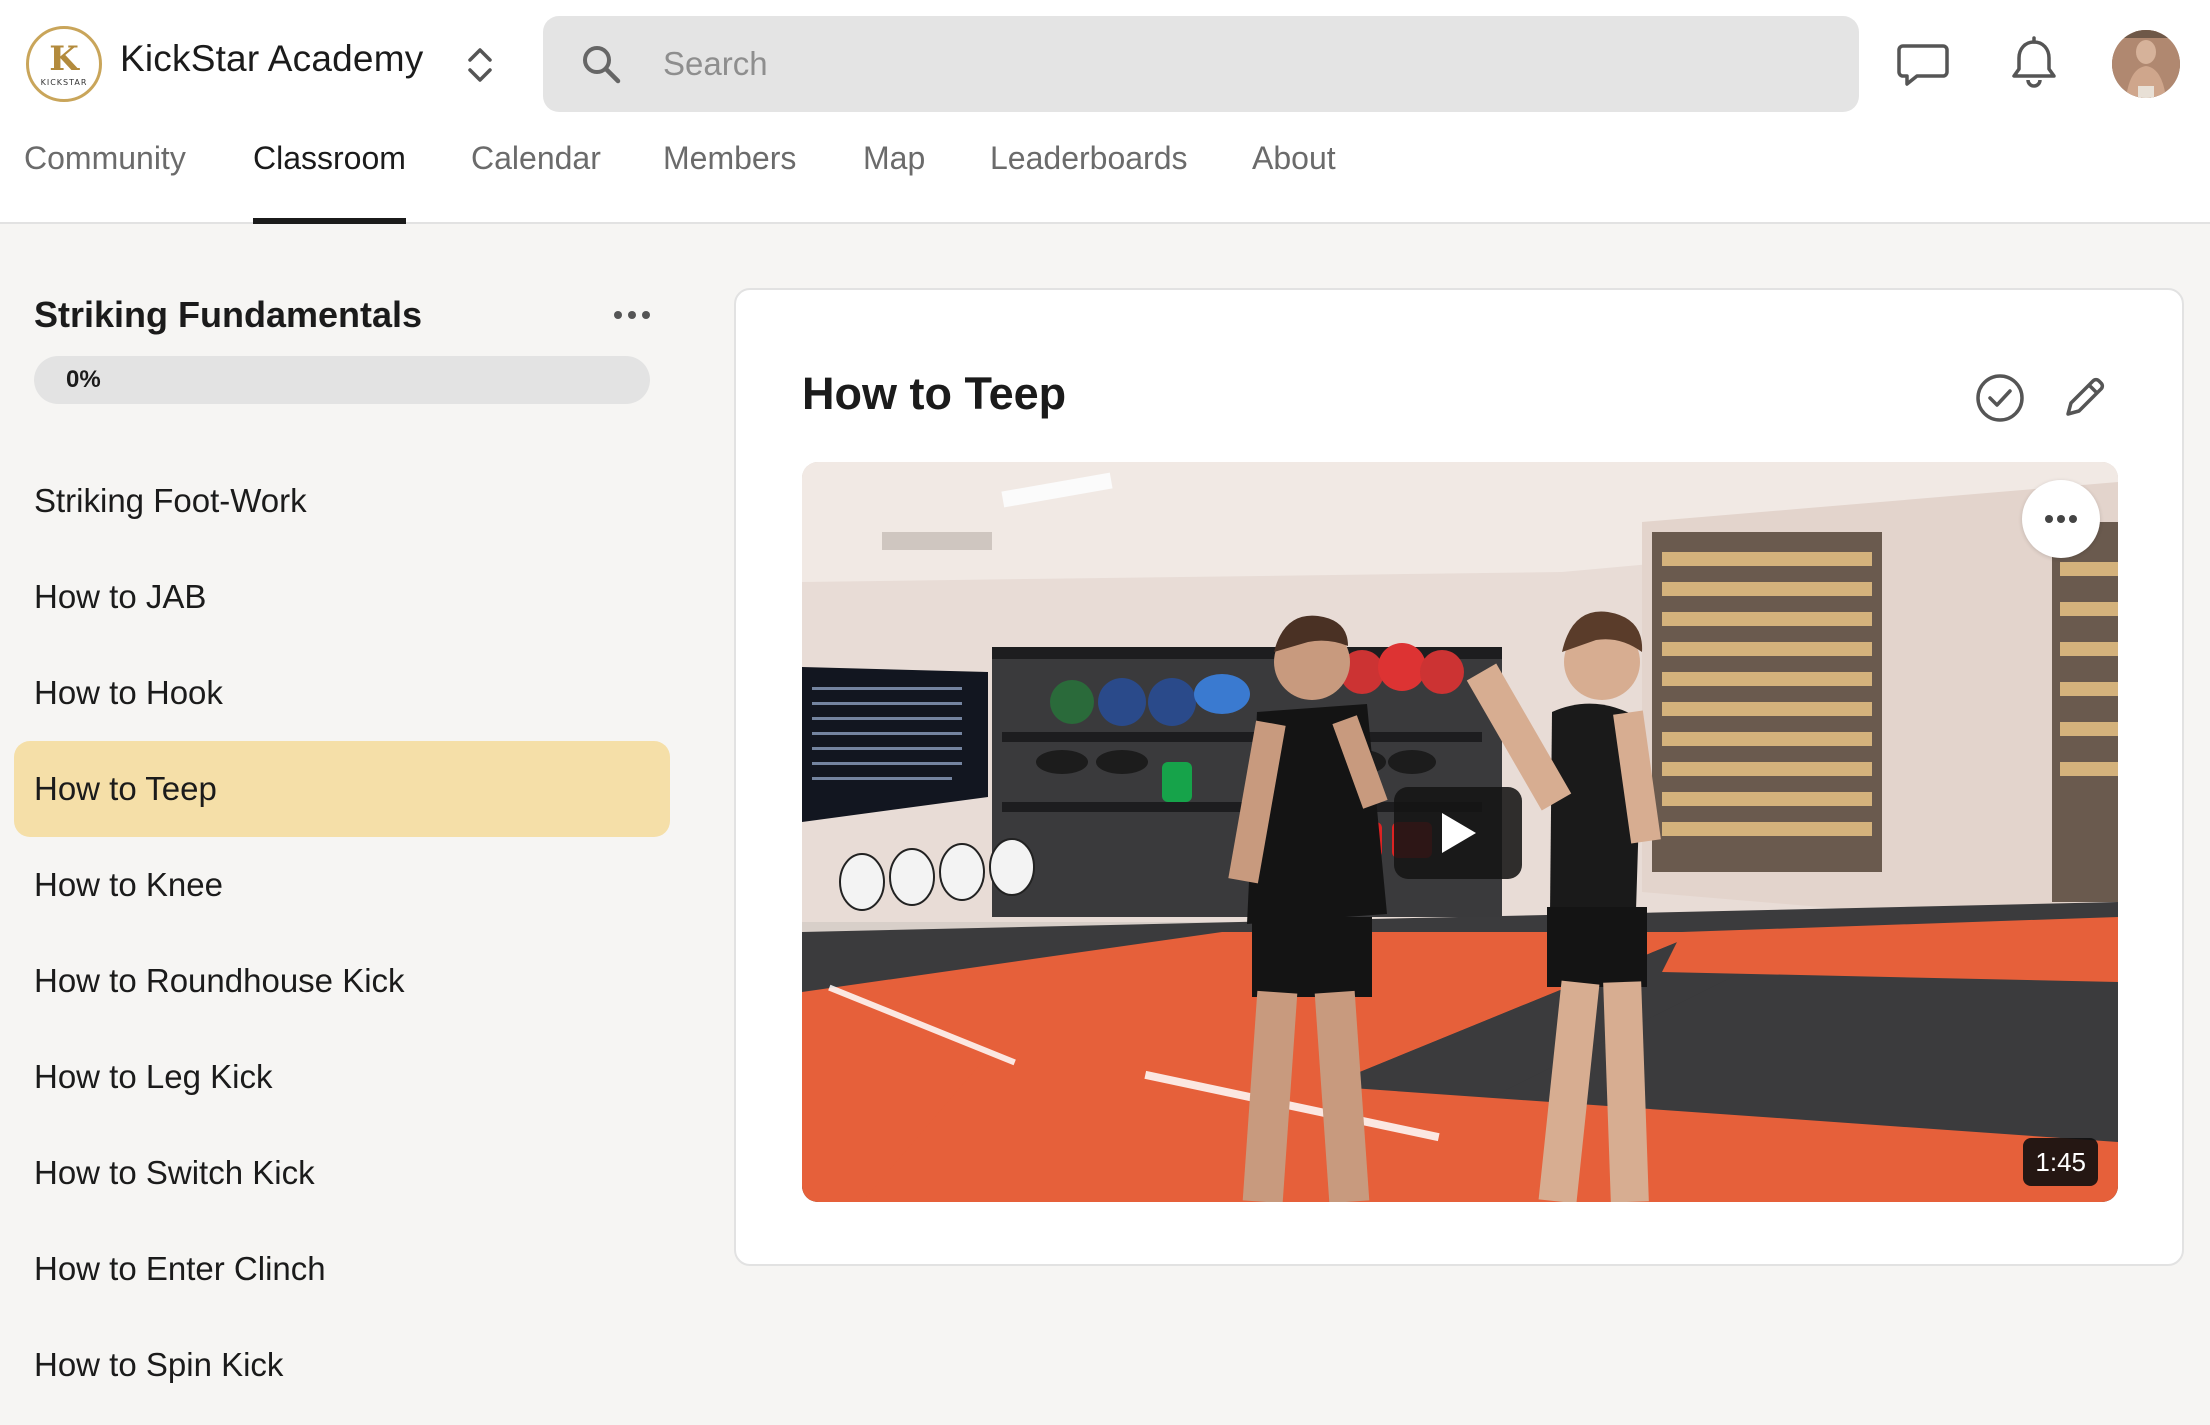 Image resolution: width=2210 pixels, height=1425 pixels. I want to click on lesson-item: How to Enter Clinch, so click(342, 1269).